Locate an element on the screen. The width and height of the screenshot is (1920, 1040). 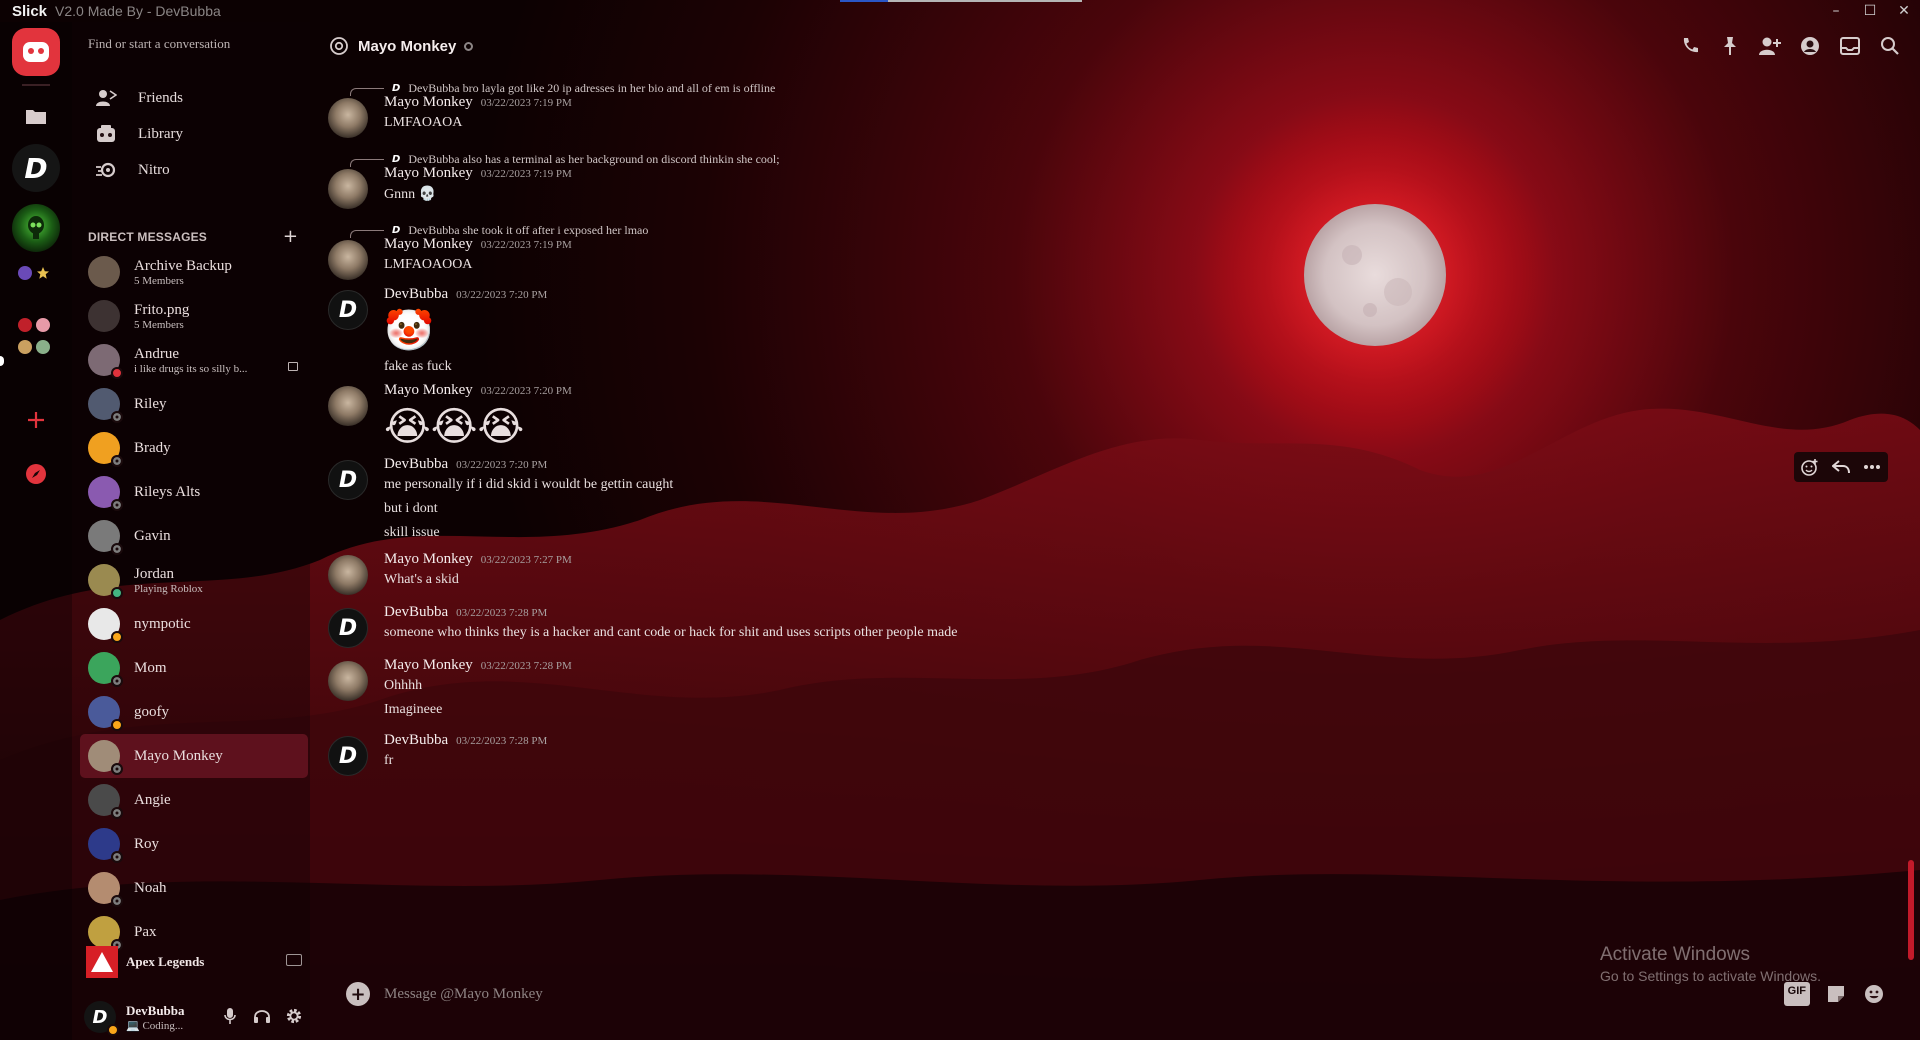
message-scrollbar is located at coordinates (1911, 910).